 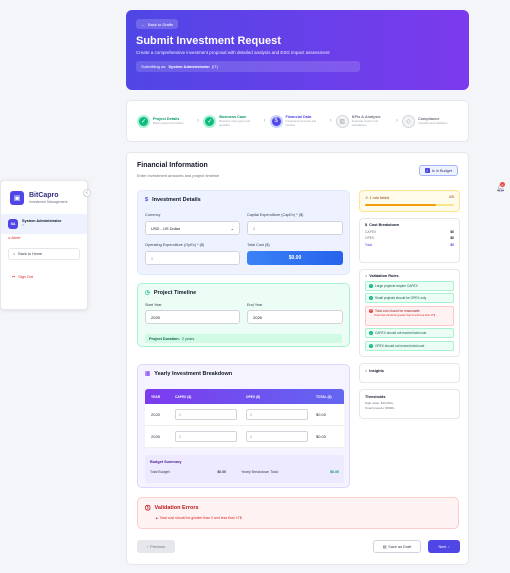 What do you see at coordinates (157, 24) in the screenshot?
I see `back-to-drafts-button: ← Back to Drafts` at bounding box center [157, 24].